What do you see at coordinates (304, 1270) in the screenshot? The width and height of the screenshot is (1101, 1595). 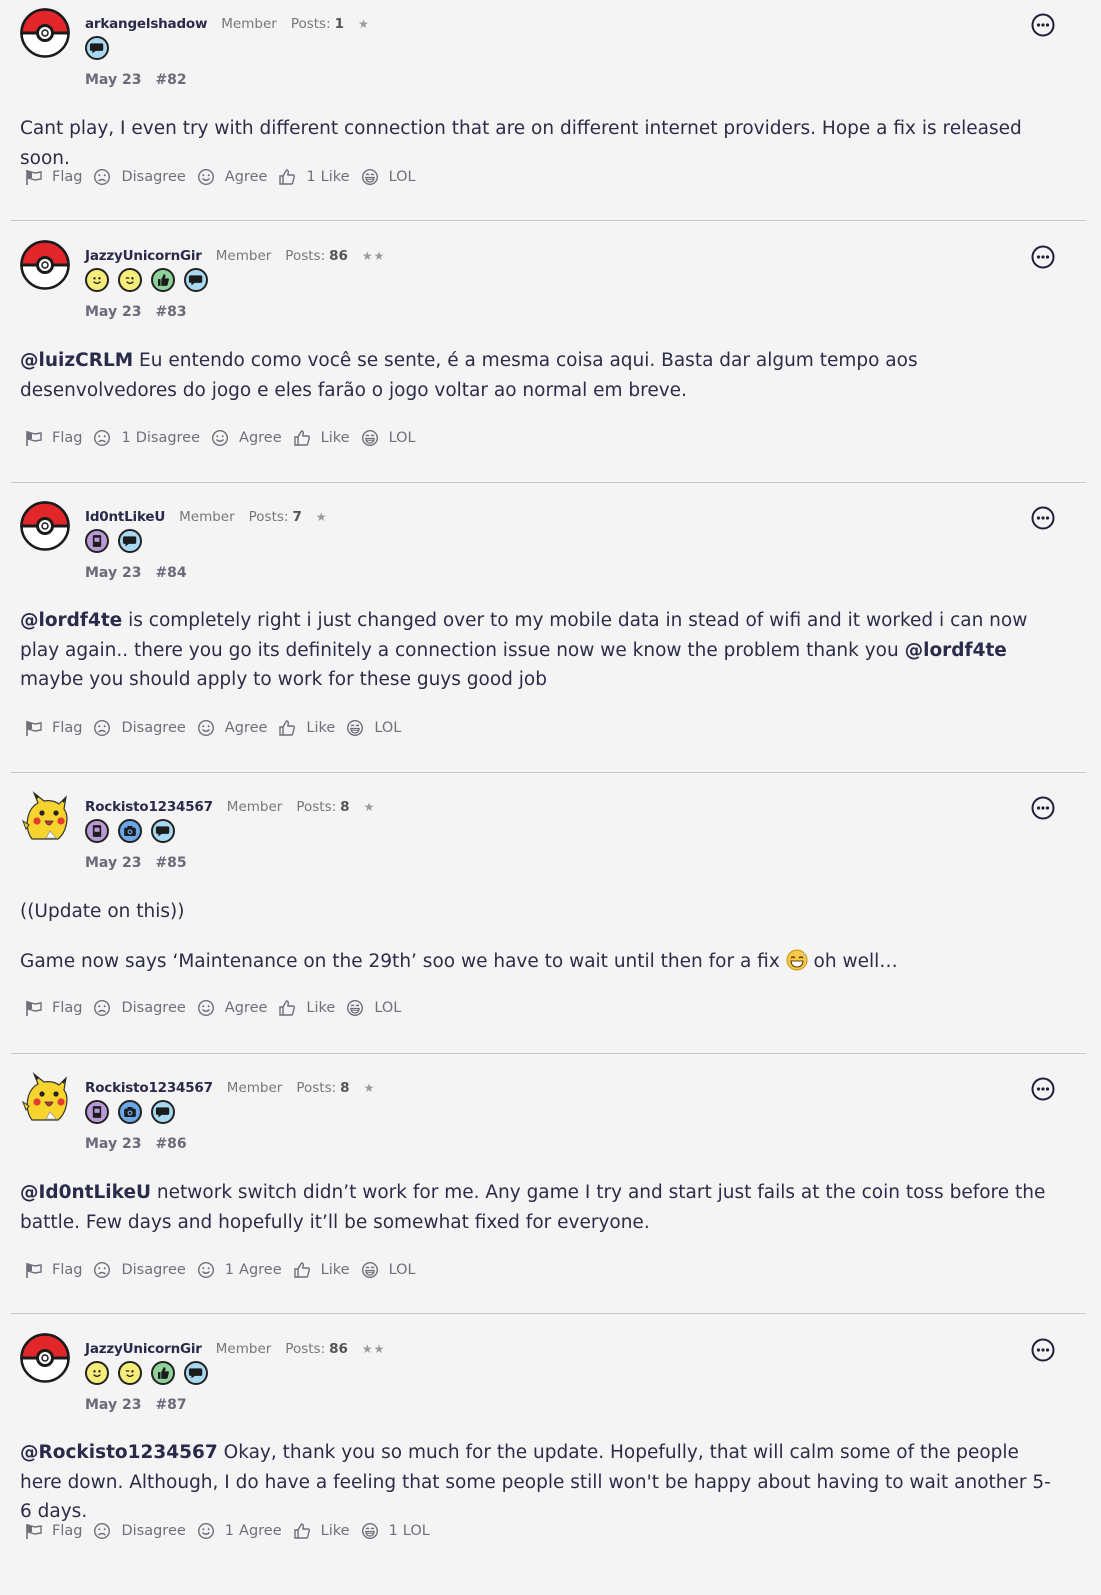 I see `like-icon` at bounding box center [304, 1270].